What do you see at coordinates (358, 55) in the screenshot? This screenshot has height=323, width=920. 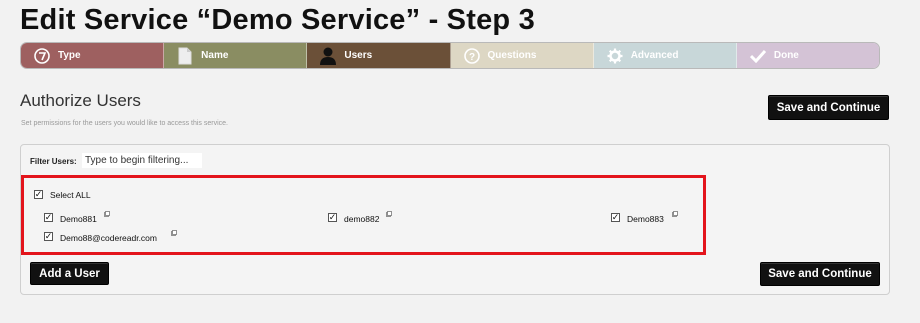 I see `step-label: Users` at bounding box center [358, 55].